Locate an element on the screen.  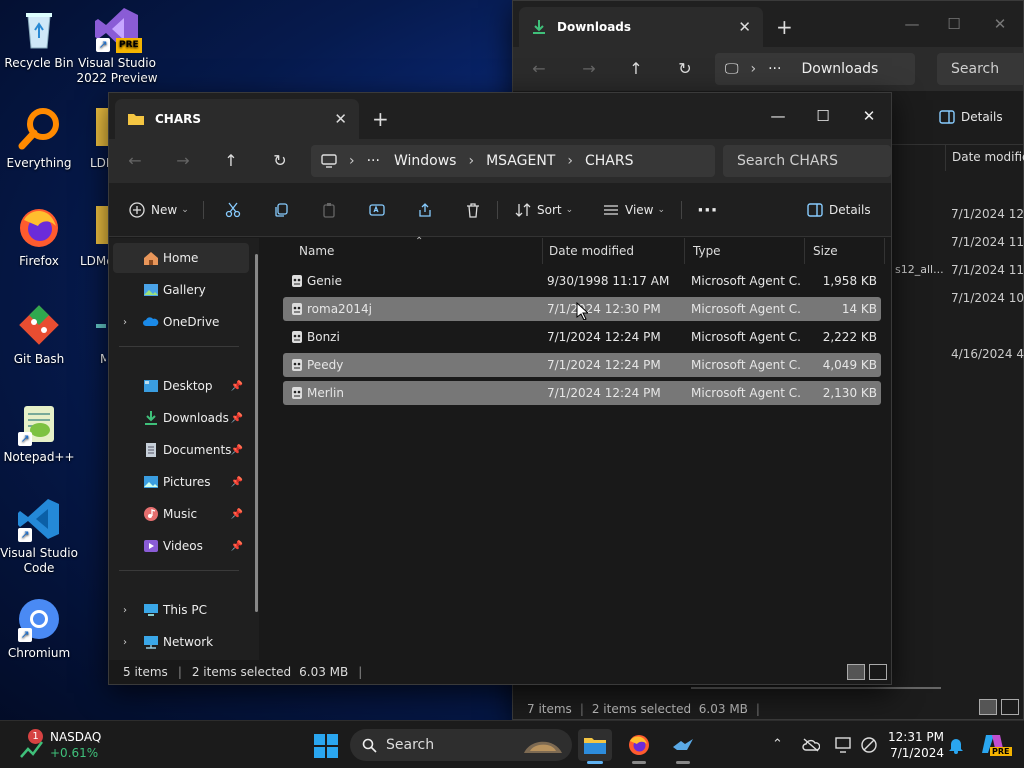
share-button is located at coordinates (428, 210).